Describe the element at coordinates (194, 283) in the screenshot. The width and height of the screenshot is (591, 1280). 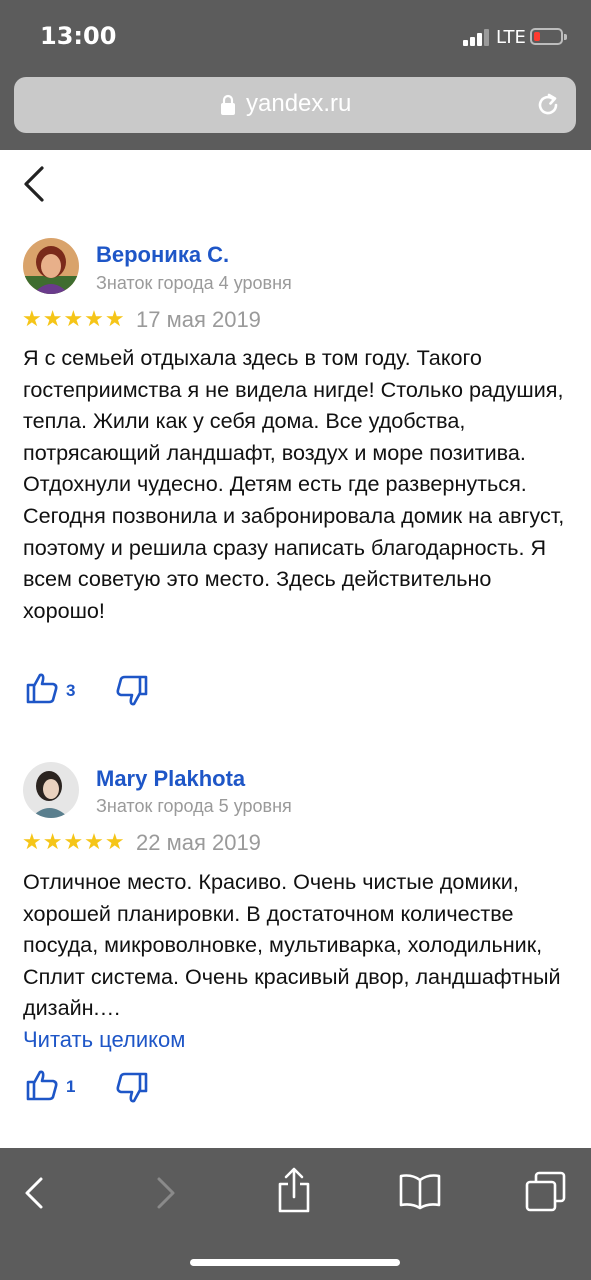
I see `author-level: Знаток города 4 уровня` at that location.